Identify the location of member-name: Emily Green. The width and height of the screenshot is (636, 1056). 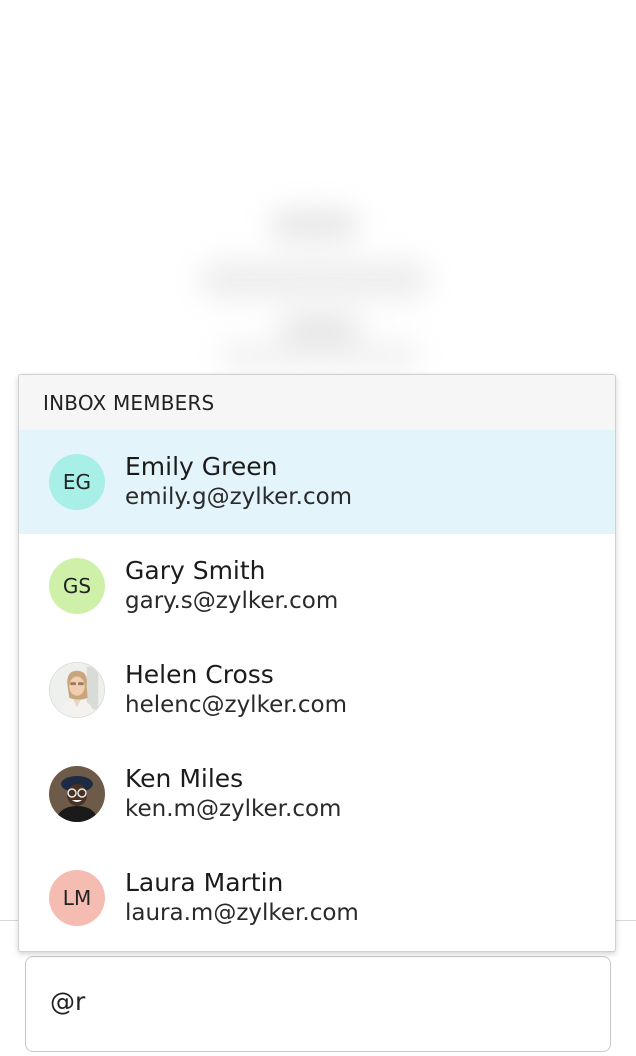
(201, 466).